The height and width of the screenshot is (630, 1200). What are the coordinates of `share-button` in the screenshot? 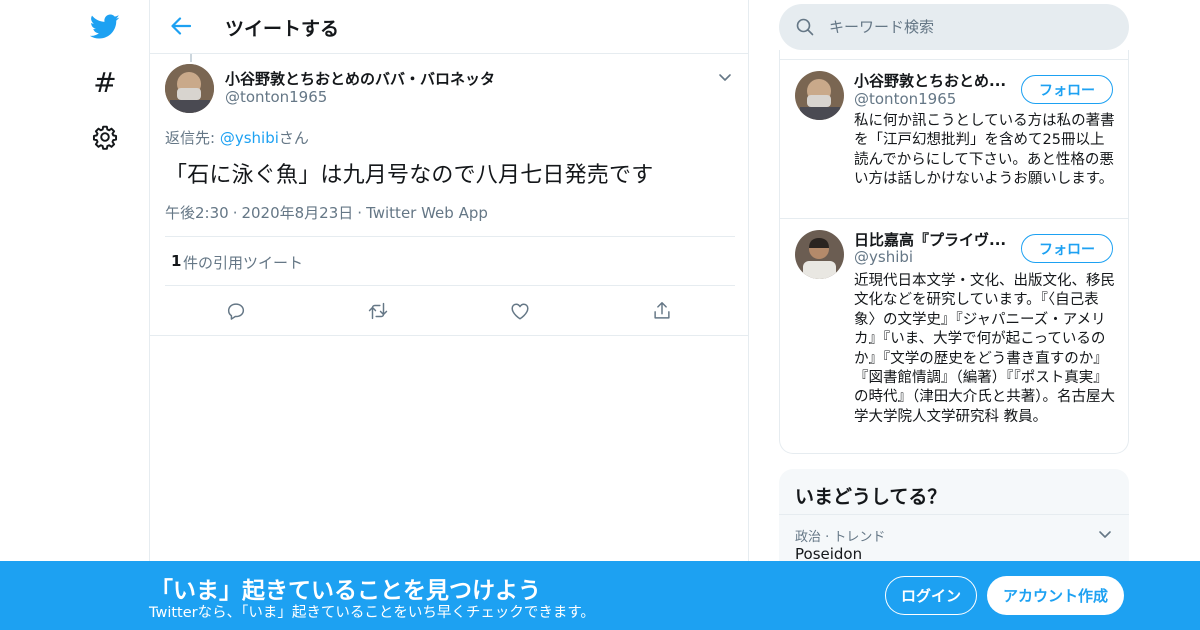 It's located at (662, 311).